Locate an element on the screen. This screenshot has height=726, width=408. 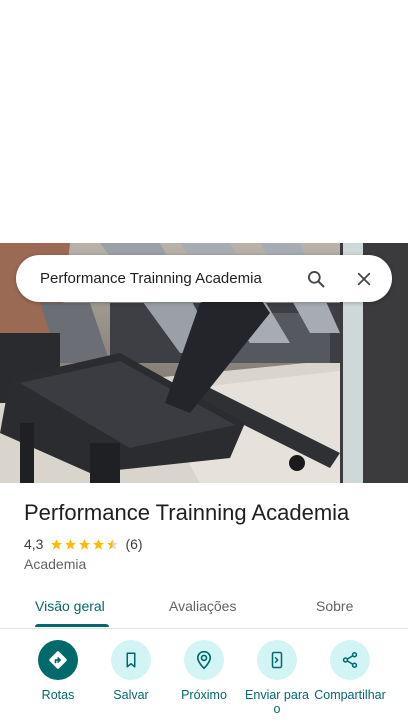
nearby-icon is located at coordinates (204, 660).